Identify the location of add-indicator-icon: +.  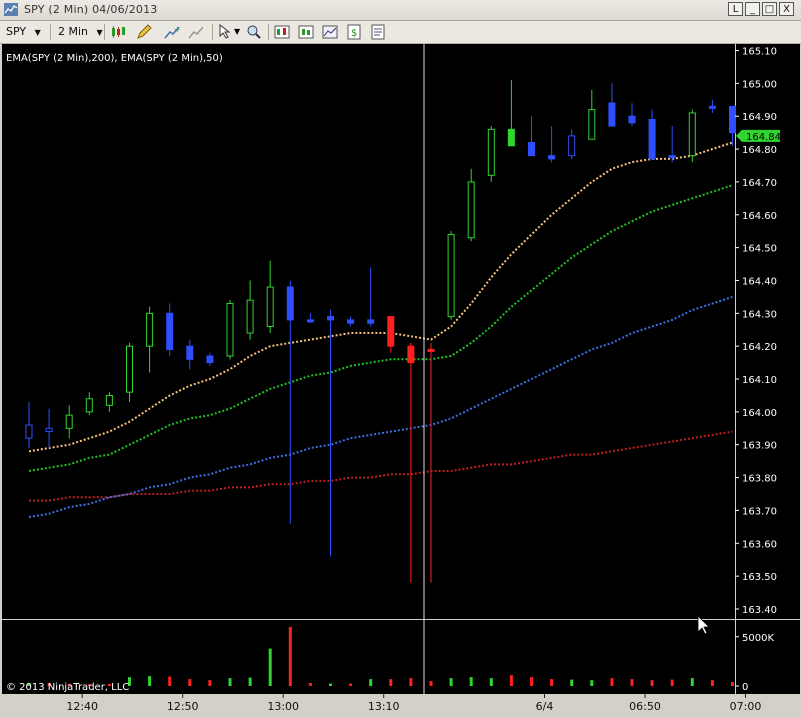
(172, 32).